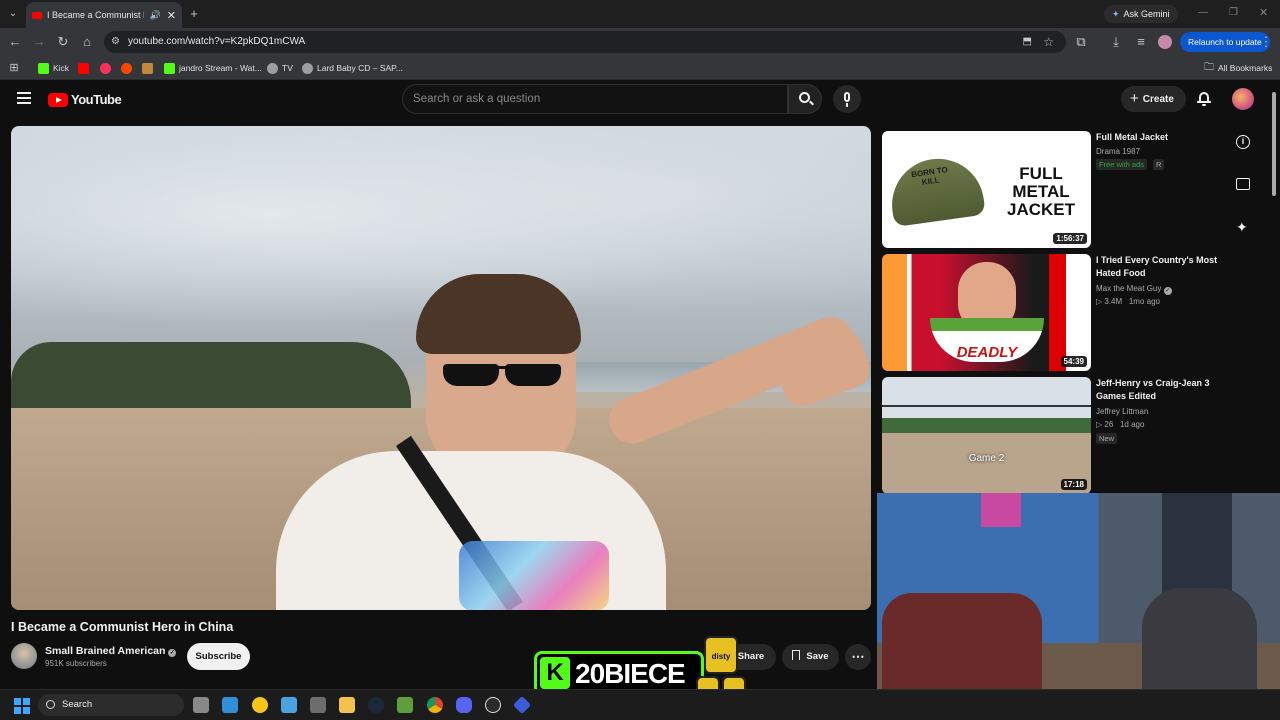 The image size is (1280, 720). Describe the element at coordinates (1225, 42) in the screenshot. I see `relaunch-button: Relaunch to update` at that location.